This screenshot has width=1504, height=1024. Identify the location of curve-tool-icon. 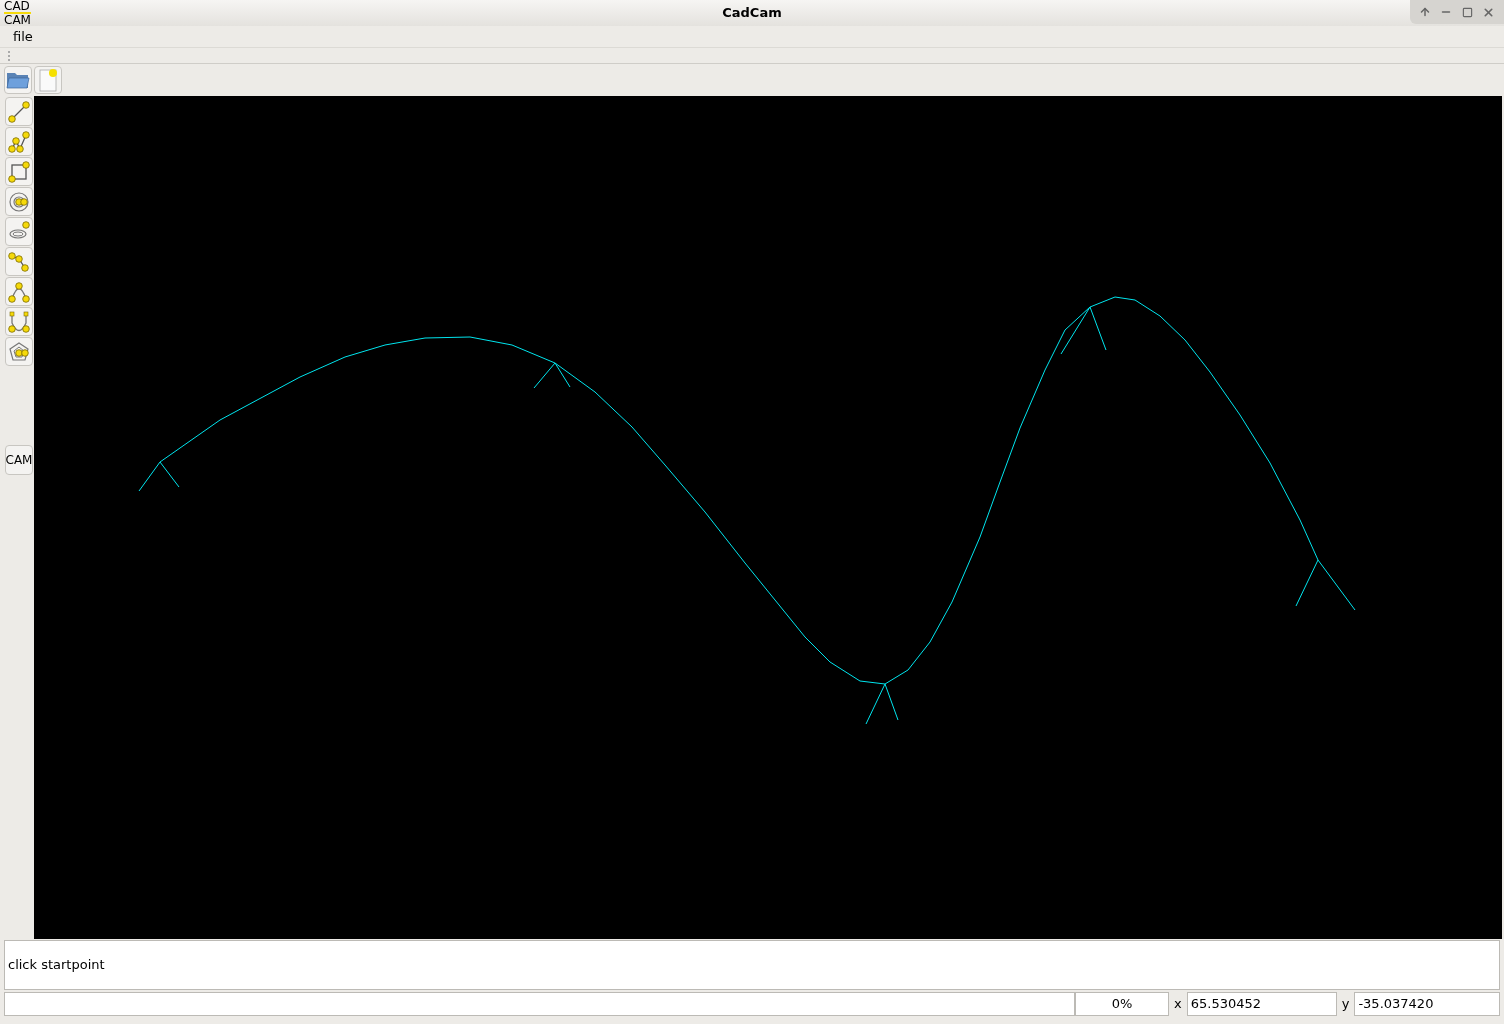
(18, 321).